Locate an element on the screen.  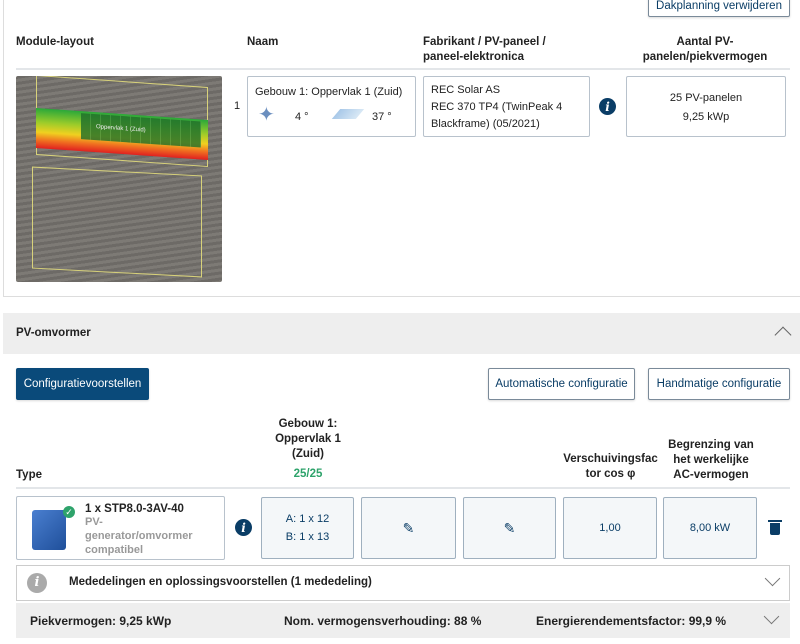
edit-cell-1: ✎ is located at coordinates (408, 528).